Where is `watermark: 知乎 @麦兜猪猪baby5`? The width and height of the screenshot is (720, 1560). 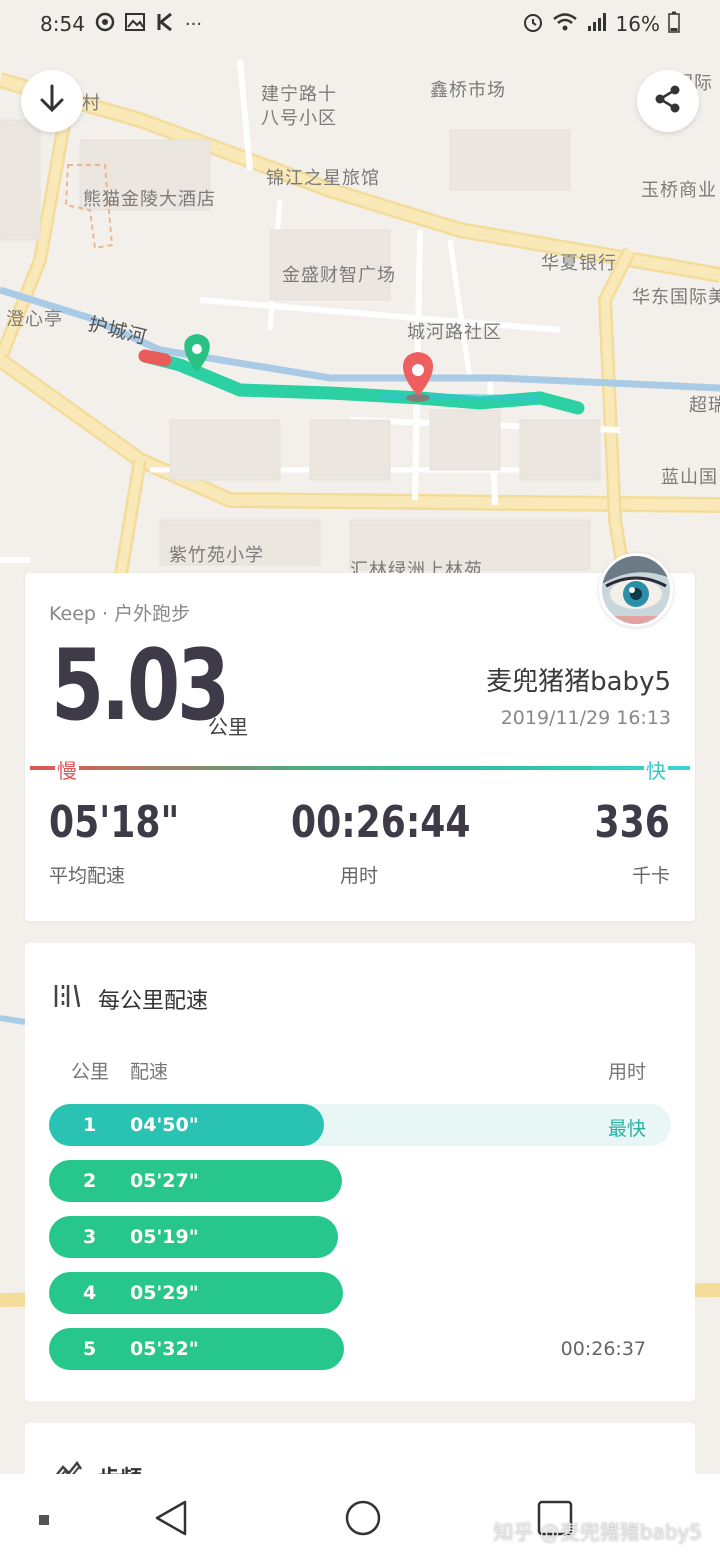 watermark: 知乎 @麦兜猪猪baby5 is located at coordinates (597, 1532).